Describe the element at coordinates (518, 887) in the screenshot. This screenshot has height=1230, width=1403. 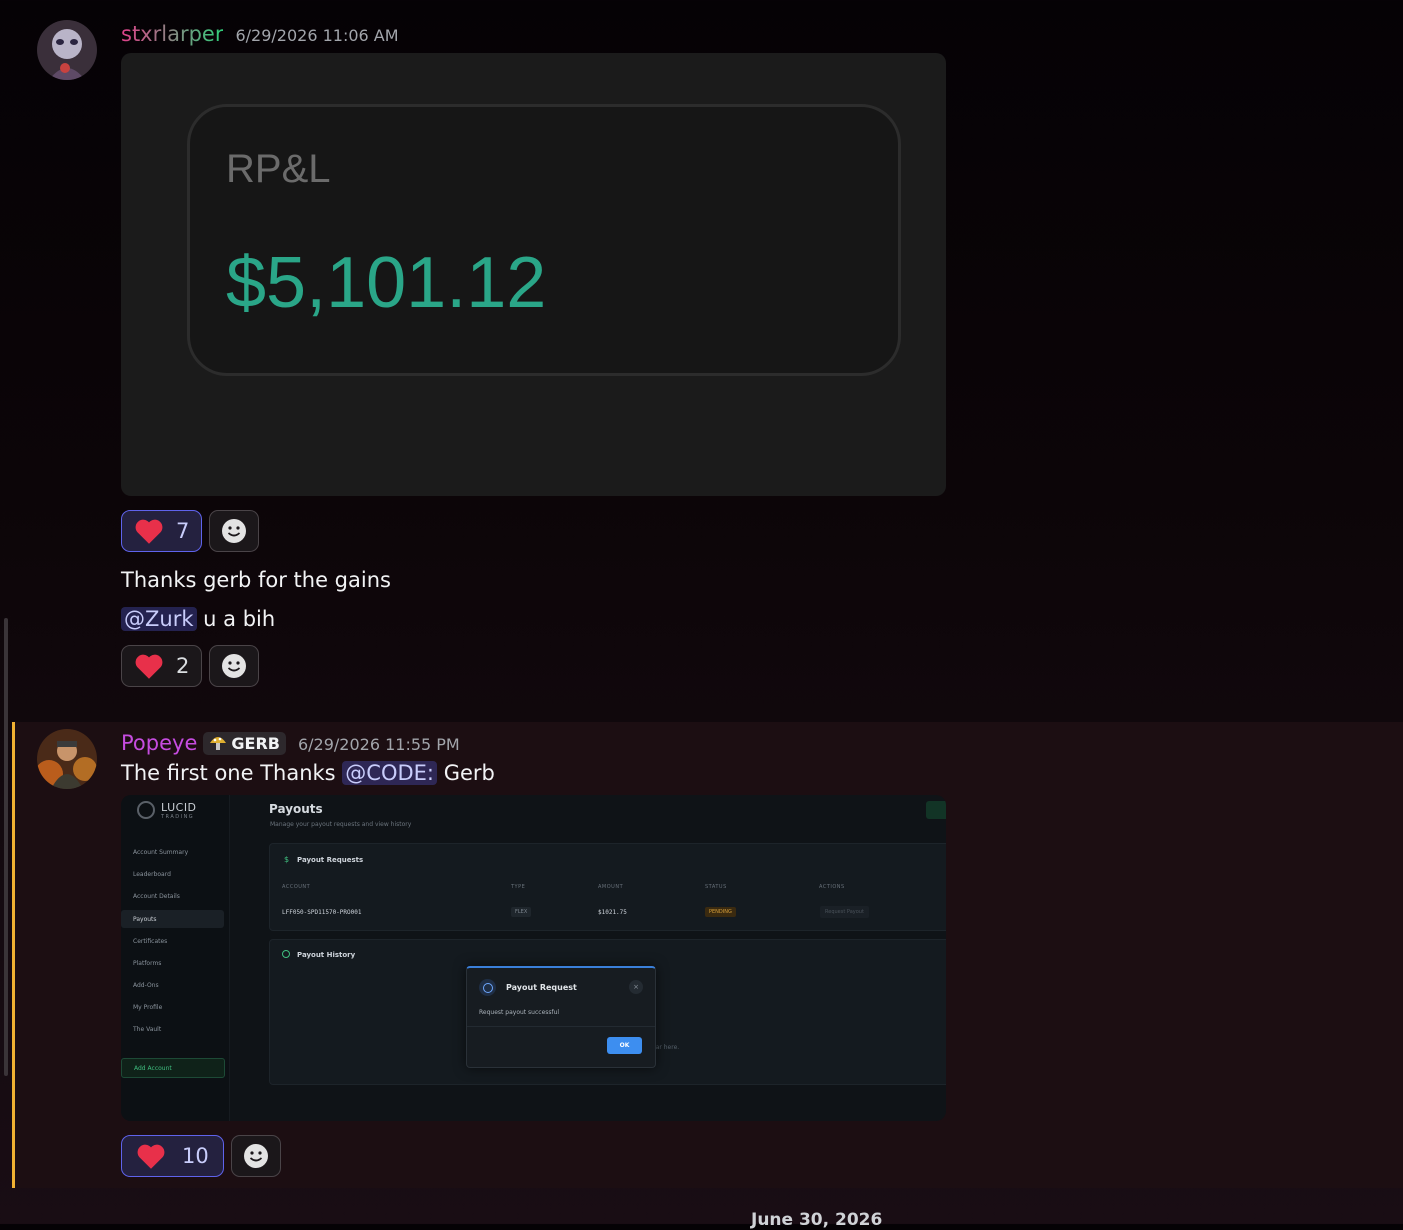
I see `lucid-col-header: TYPE` at that location.